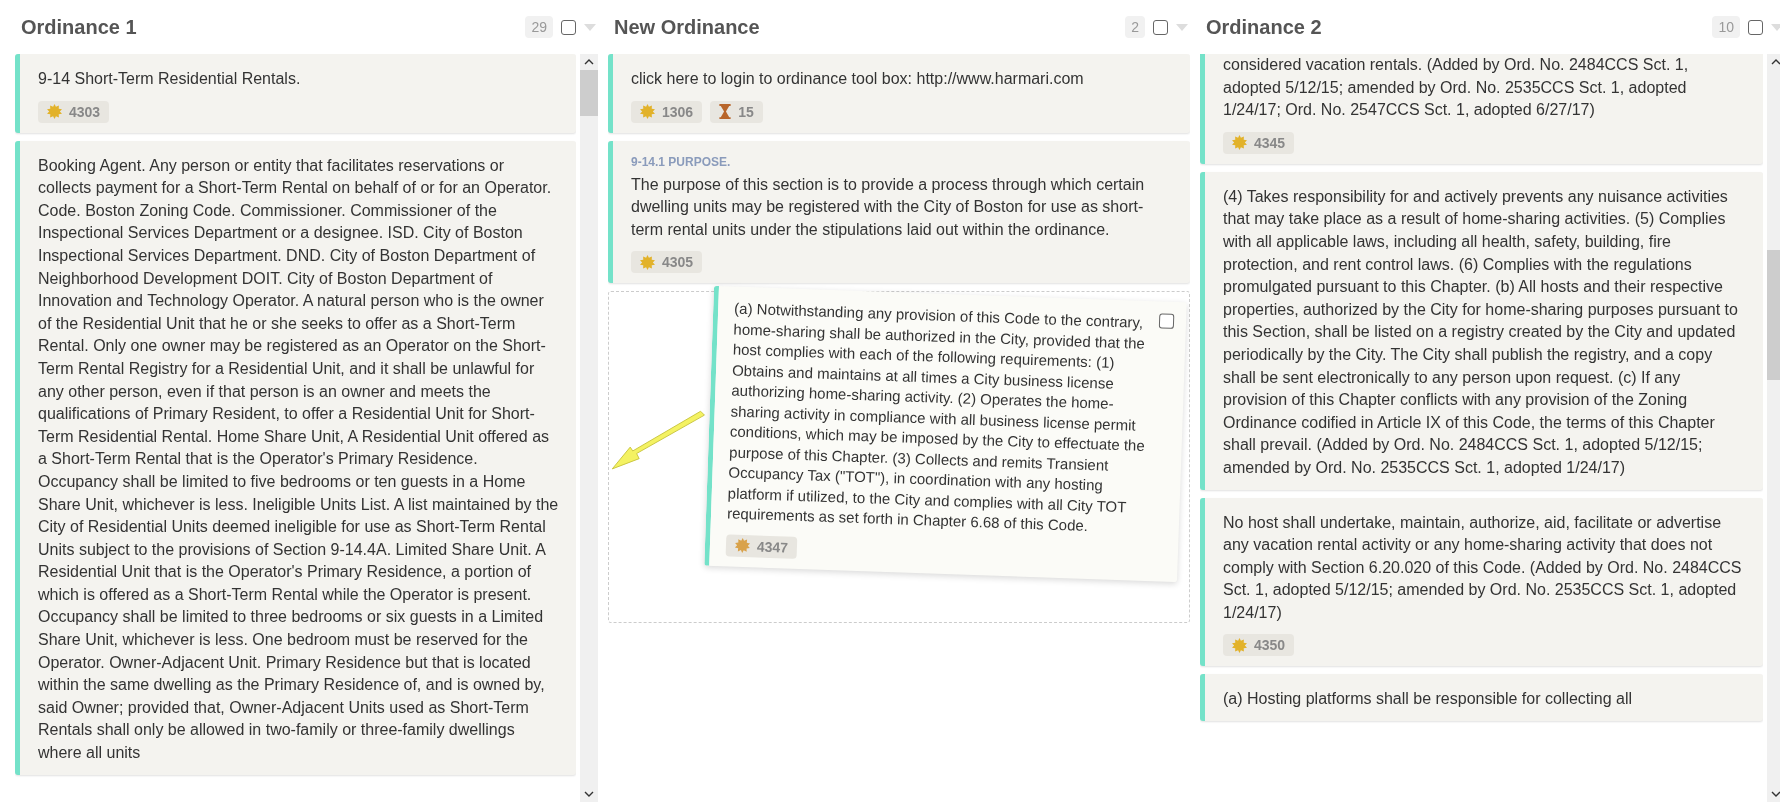 The width and height of the screenshot is (1780, 802). Describe the element at coordinates (687, 27) in the screenshot. I see `column-title: New Ordinance` at that location.